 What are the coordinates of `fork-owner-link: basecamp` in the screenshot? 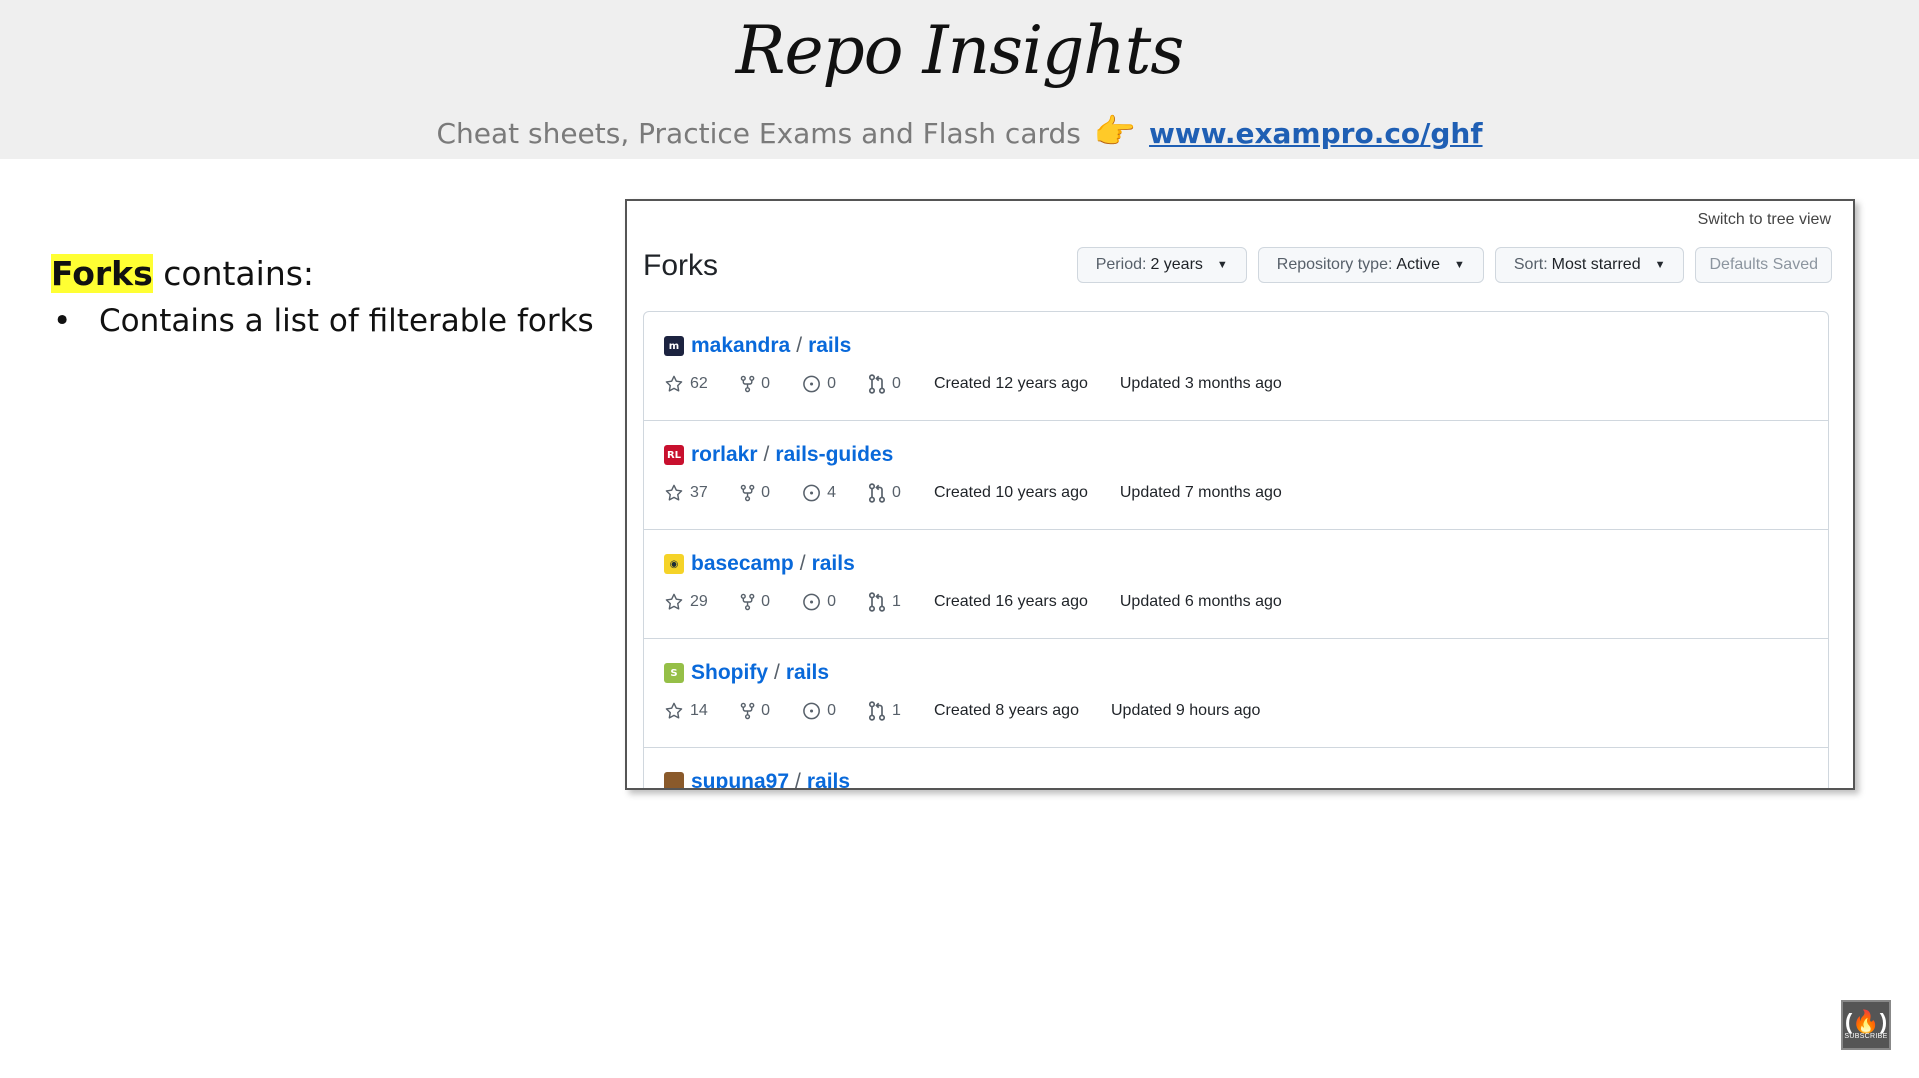 It's located at (742, 564).